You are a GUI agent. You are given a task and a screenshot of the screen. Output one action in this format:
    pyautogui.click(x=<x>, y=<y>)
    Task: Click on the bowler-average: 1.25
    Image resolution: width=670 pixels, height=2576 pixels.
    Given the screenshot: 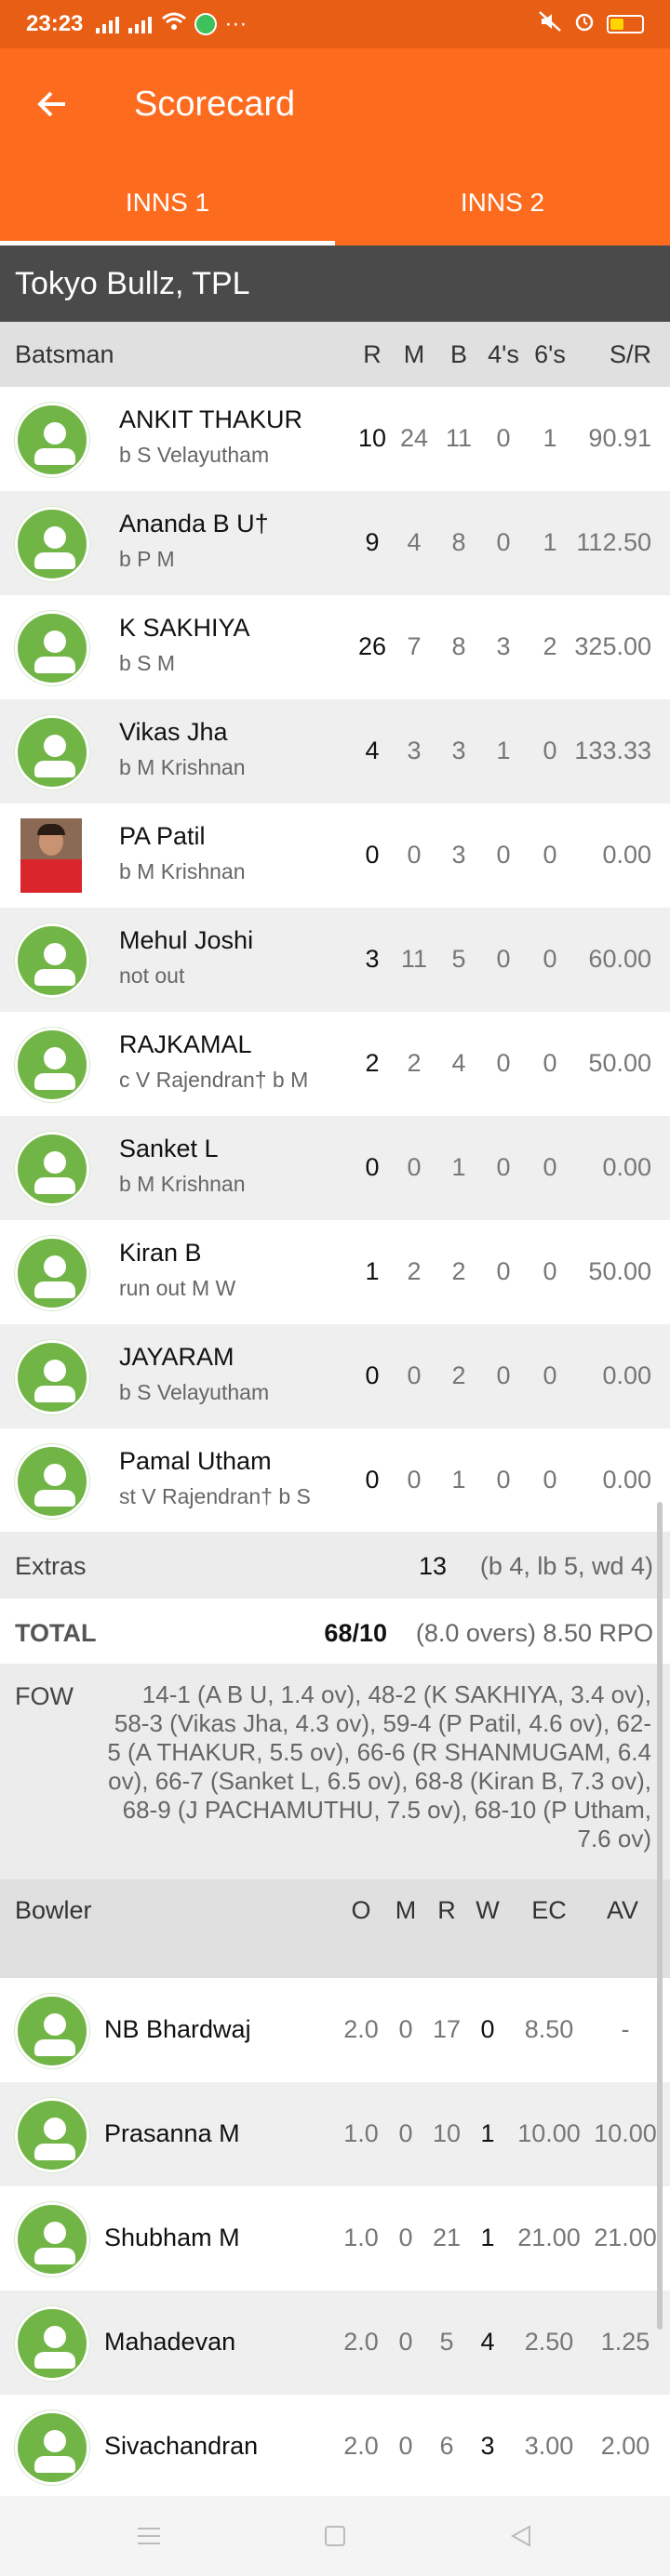 What is the action you would take?
    pyautogui.click(x=625, y=2342)
    